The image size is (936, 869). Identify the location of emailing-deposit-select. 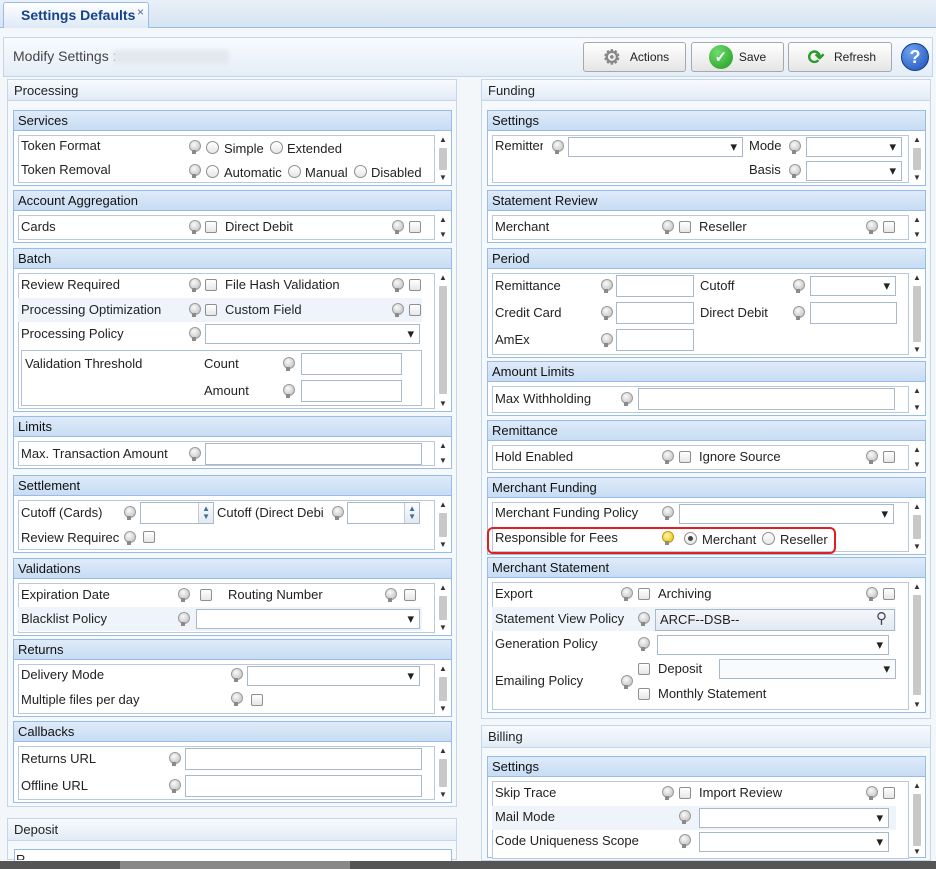
(807, 669).